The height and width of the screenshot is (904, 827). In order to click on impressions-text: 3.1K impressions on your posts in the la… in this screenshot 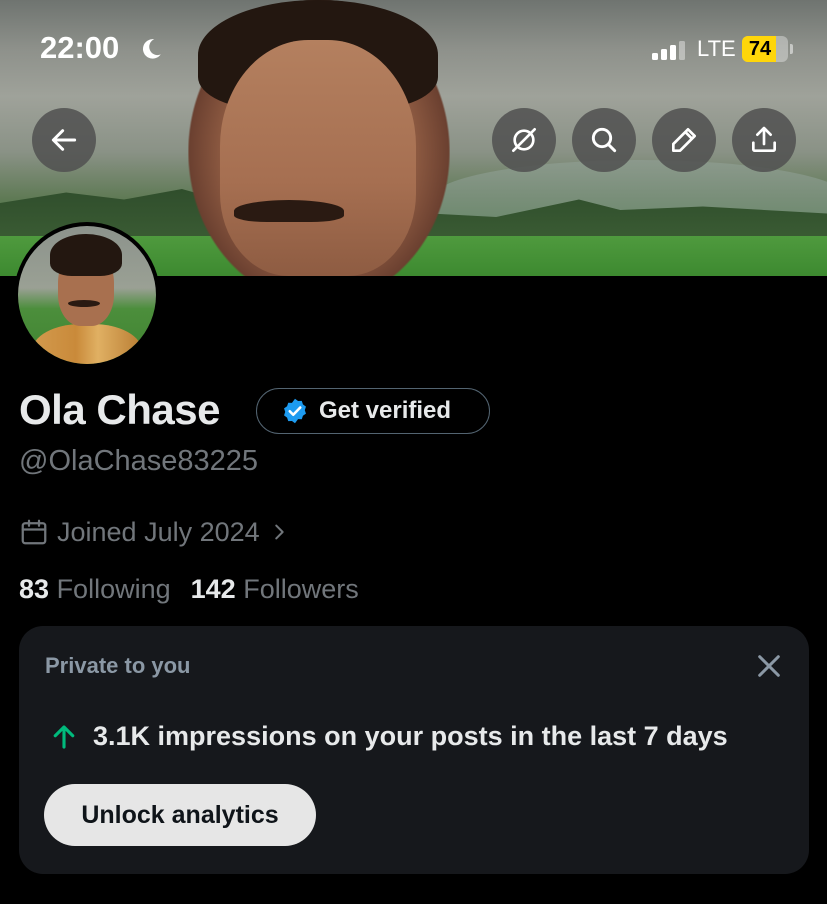, I will do `click(410, 736)`.